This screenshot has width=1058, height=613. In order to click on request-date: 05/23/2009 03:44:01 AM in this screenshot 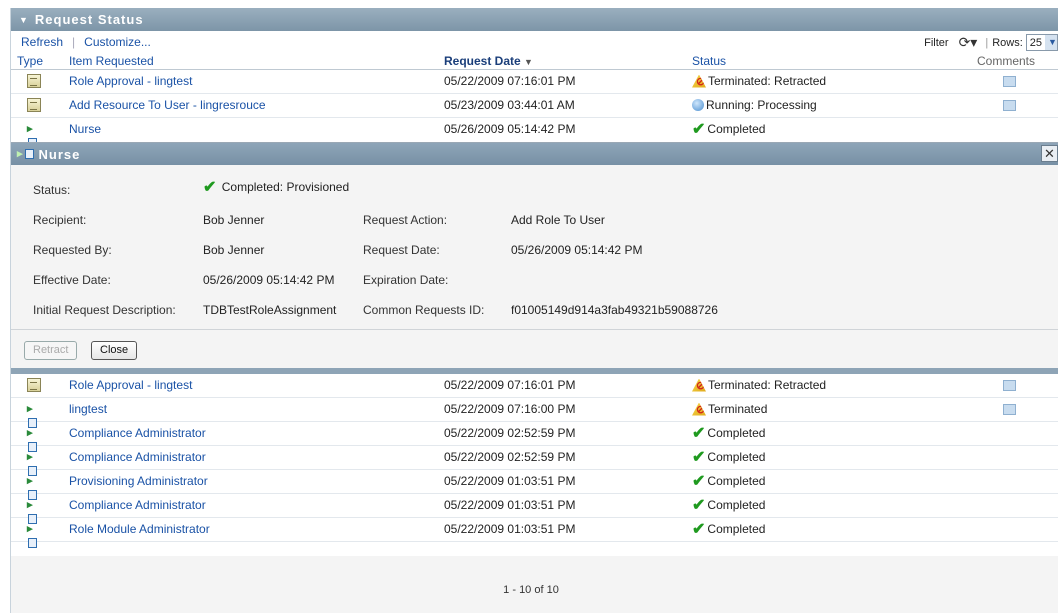, I will do `click(509, 105)`.